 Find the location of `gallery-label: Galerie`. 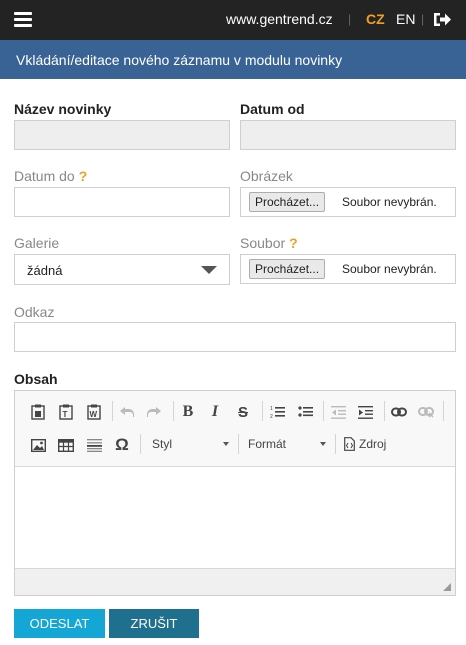

gallery-label: Galerie is located at coordinates (37, 243).